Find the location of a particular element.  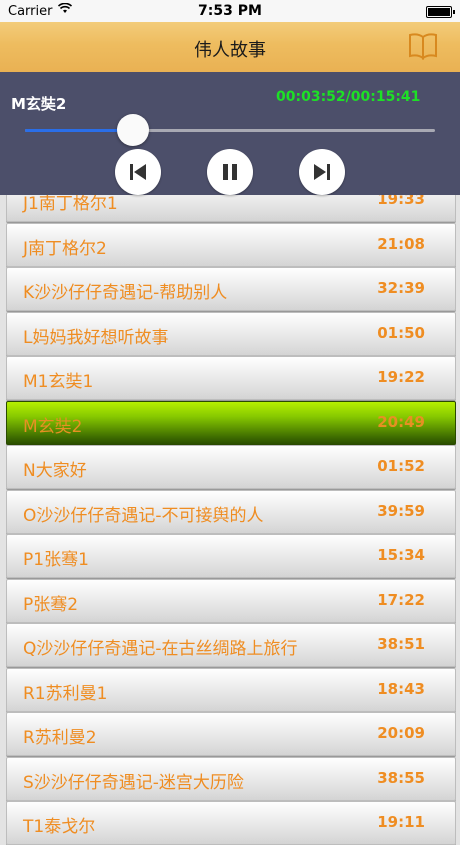

story-duration: 20:49 is located at coordinates (401, 421).